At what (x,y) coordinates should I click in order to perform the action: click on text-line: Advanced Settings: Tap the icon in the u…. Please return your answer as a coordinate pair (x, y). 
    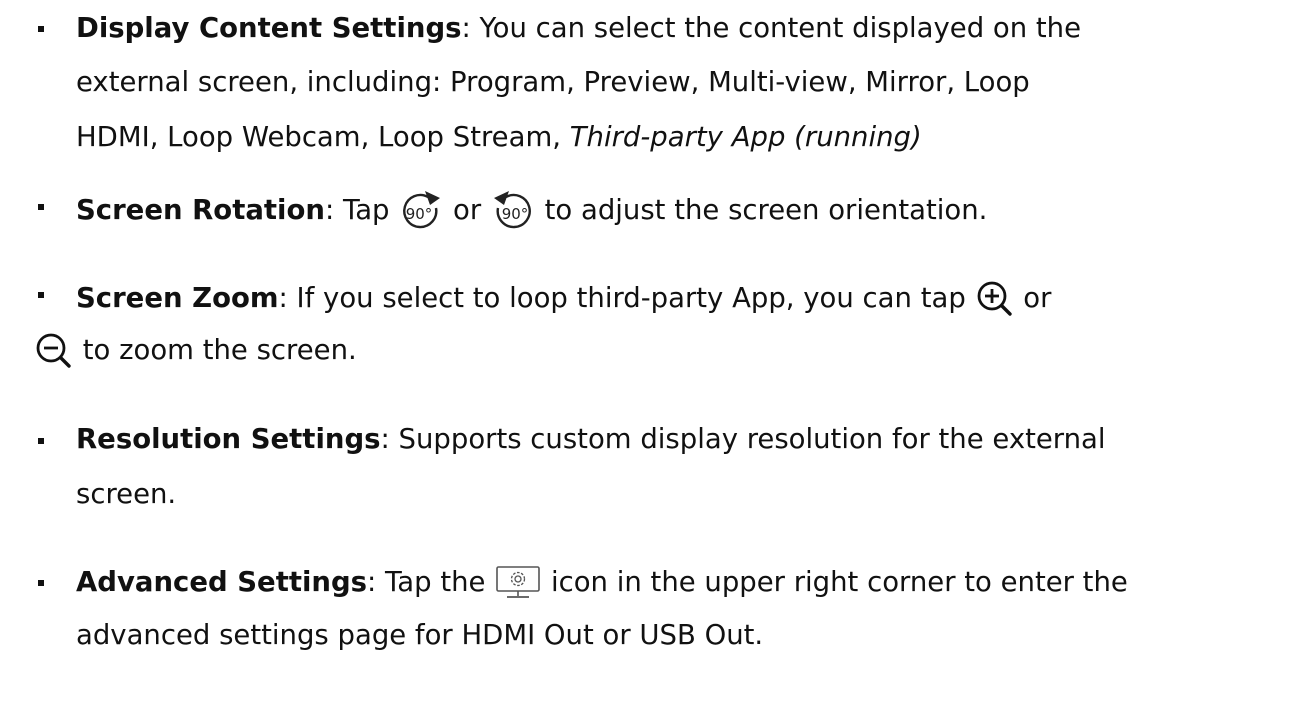
    Looking at the image, I should click on (602, 582).